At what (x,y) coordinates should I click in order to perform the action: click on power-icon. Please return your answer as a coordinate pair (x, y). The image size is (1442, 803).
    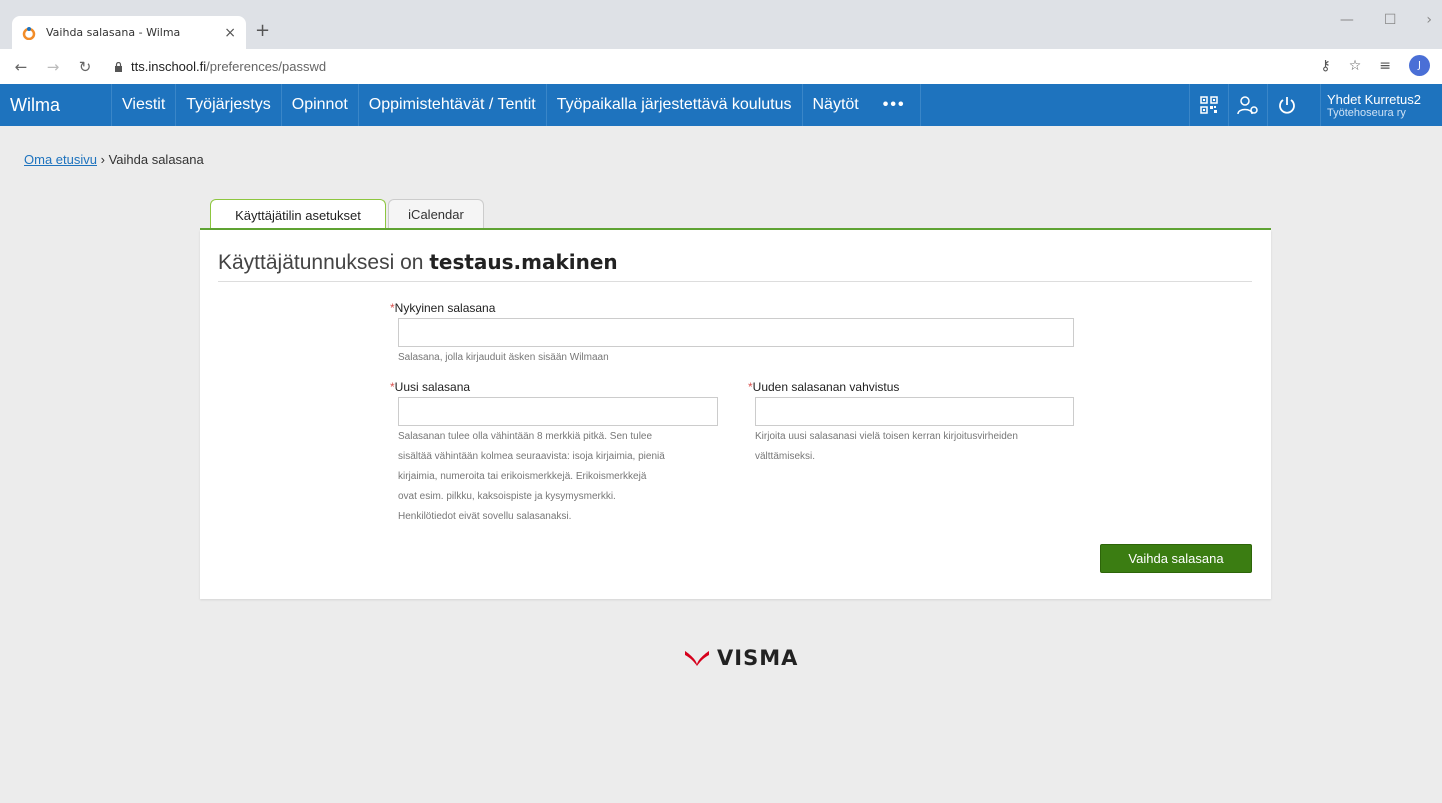
    Looking at the image, I should click on (1286, 105).